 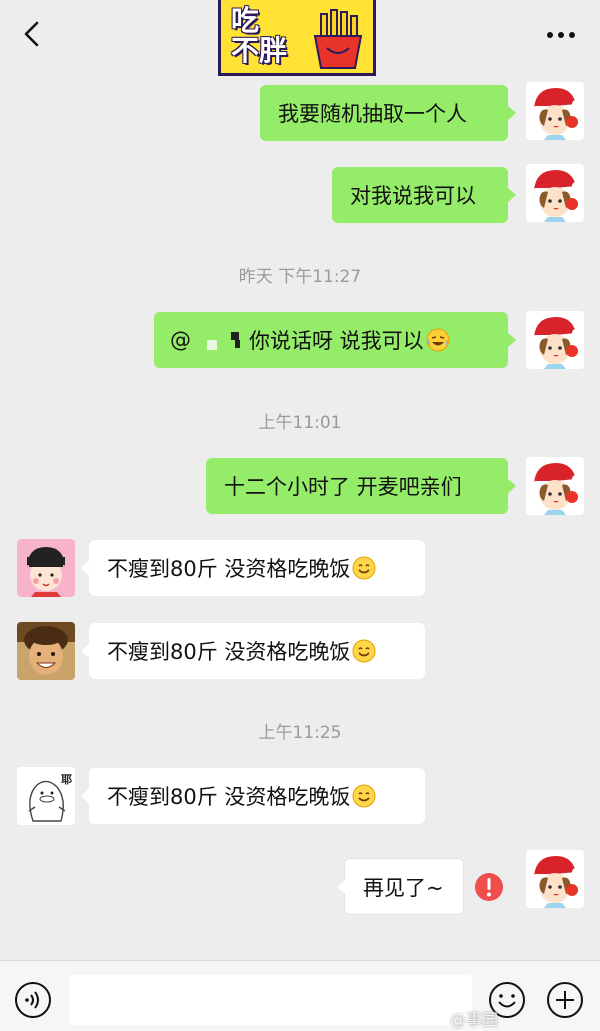 I want to click on timestamp: 上午11:01, so click(x=300, y=423).